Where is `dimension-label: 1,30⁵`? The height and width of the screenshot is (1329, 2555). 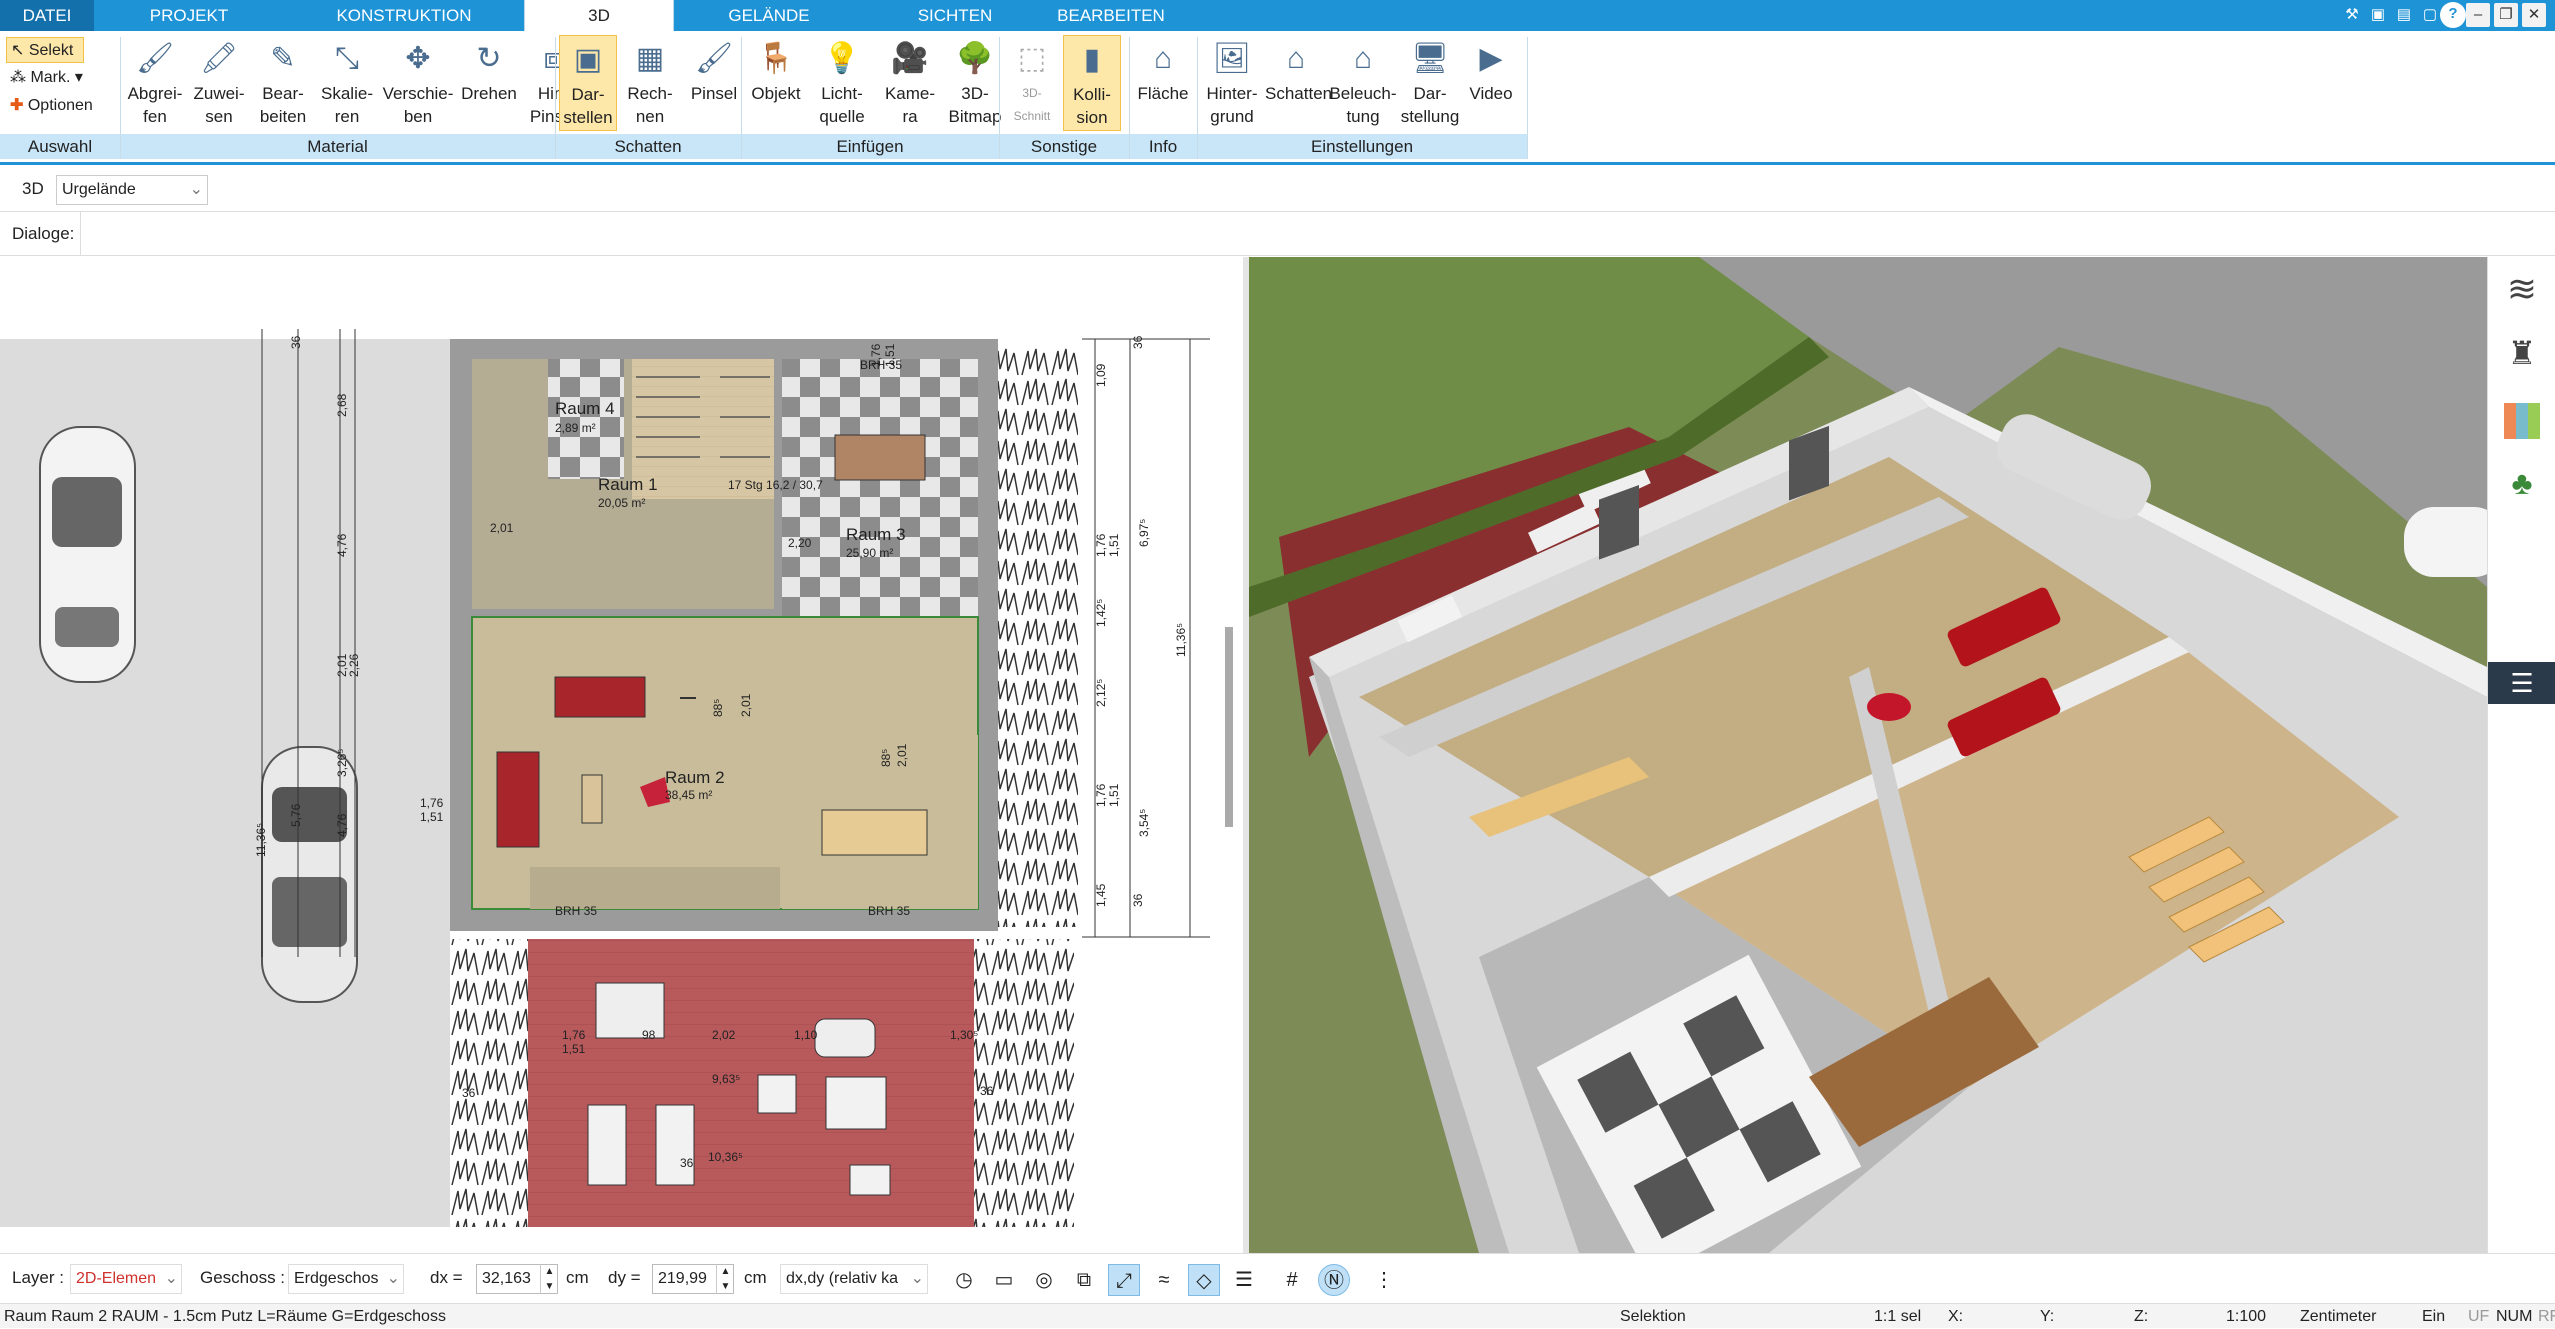
dimension-label: 1,30⁵ is located at coordinates (964, 1035).